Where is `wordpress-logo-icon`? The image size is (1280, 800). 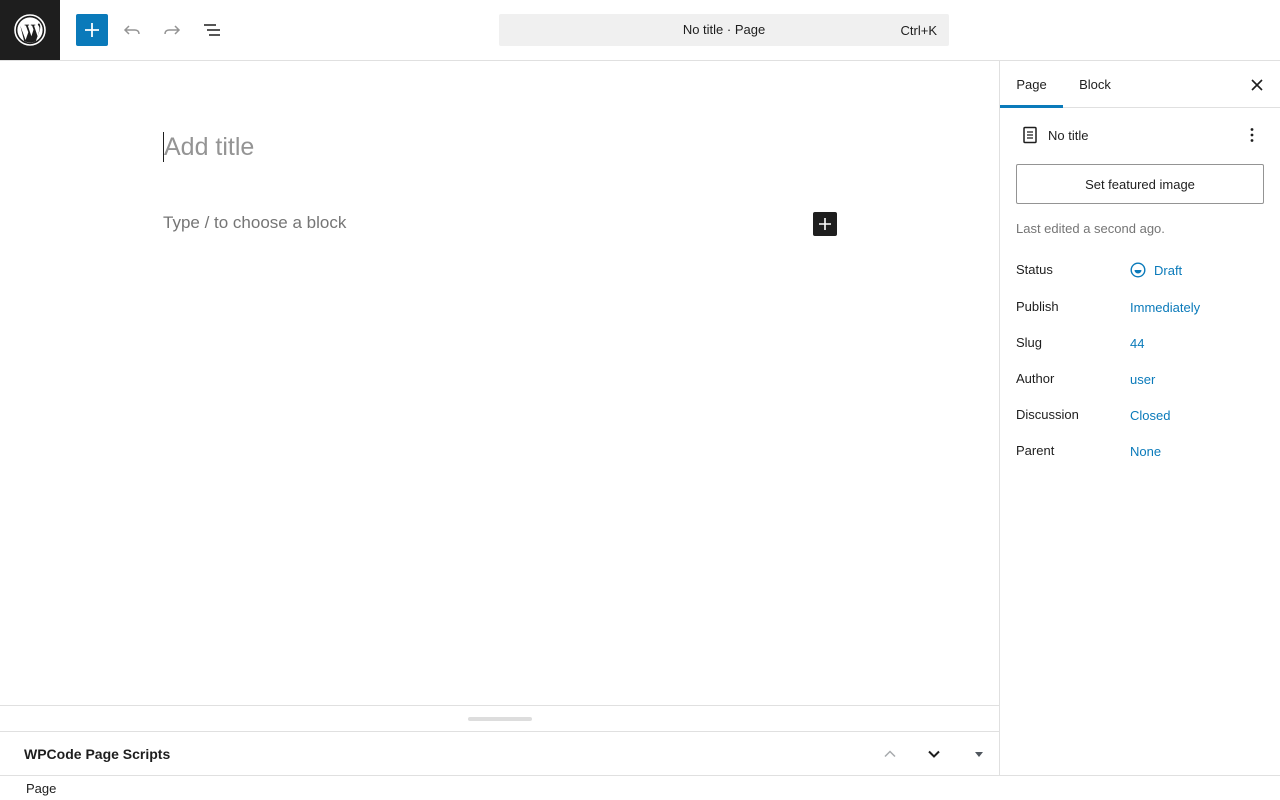 wordpress-logo-icon is located at coordinates (30, 30).